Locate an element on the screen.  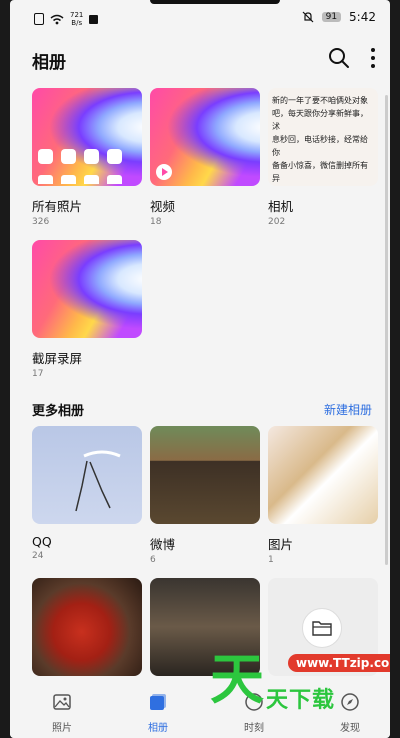
album-pictures: 图片 1 is located at coordinates (323, 495).